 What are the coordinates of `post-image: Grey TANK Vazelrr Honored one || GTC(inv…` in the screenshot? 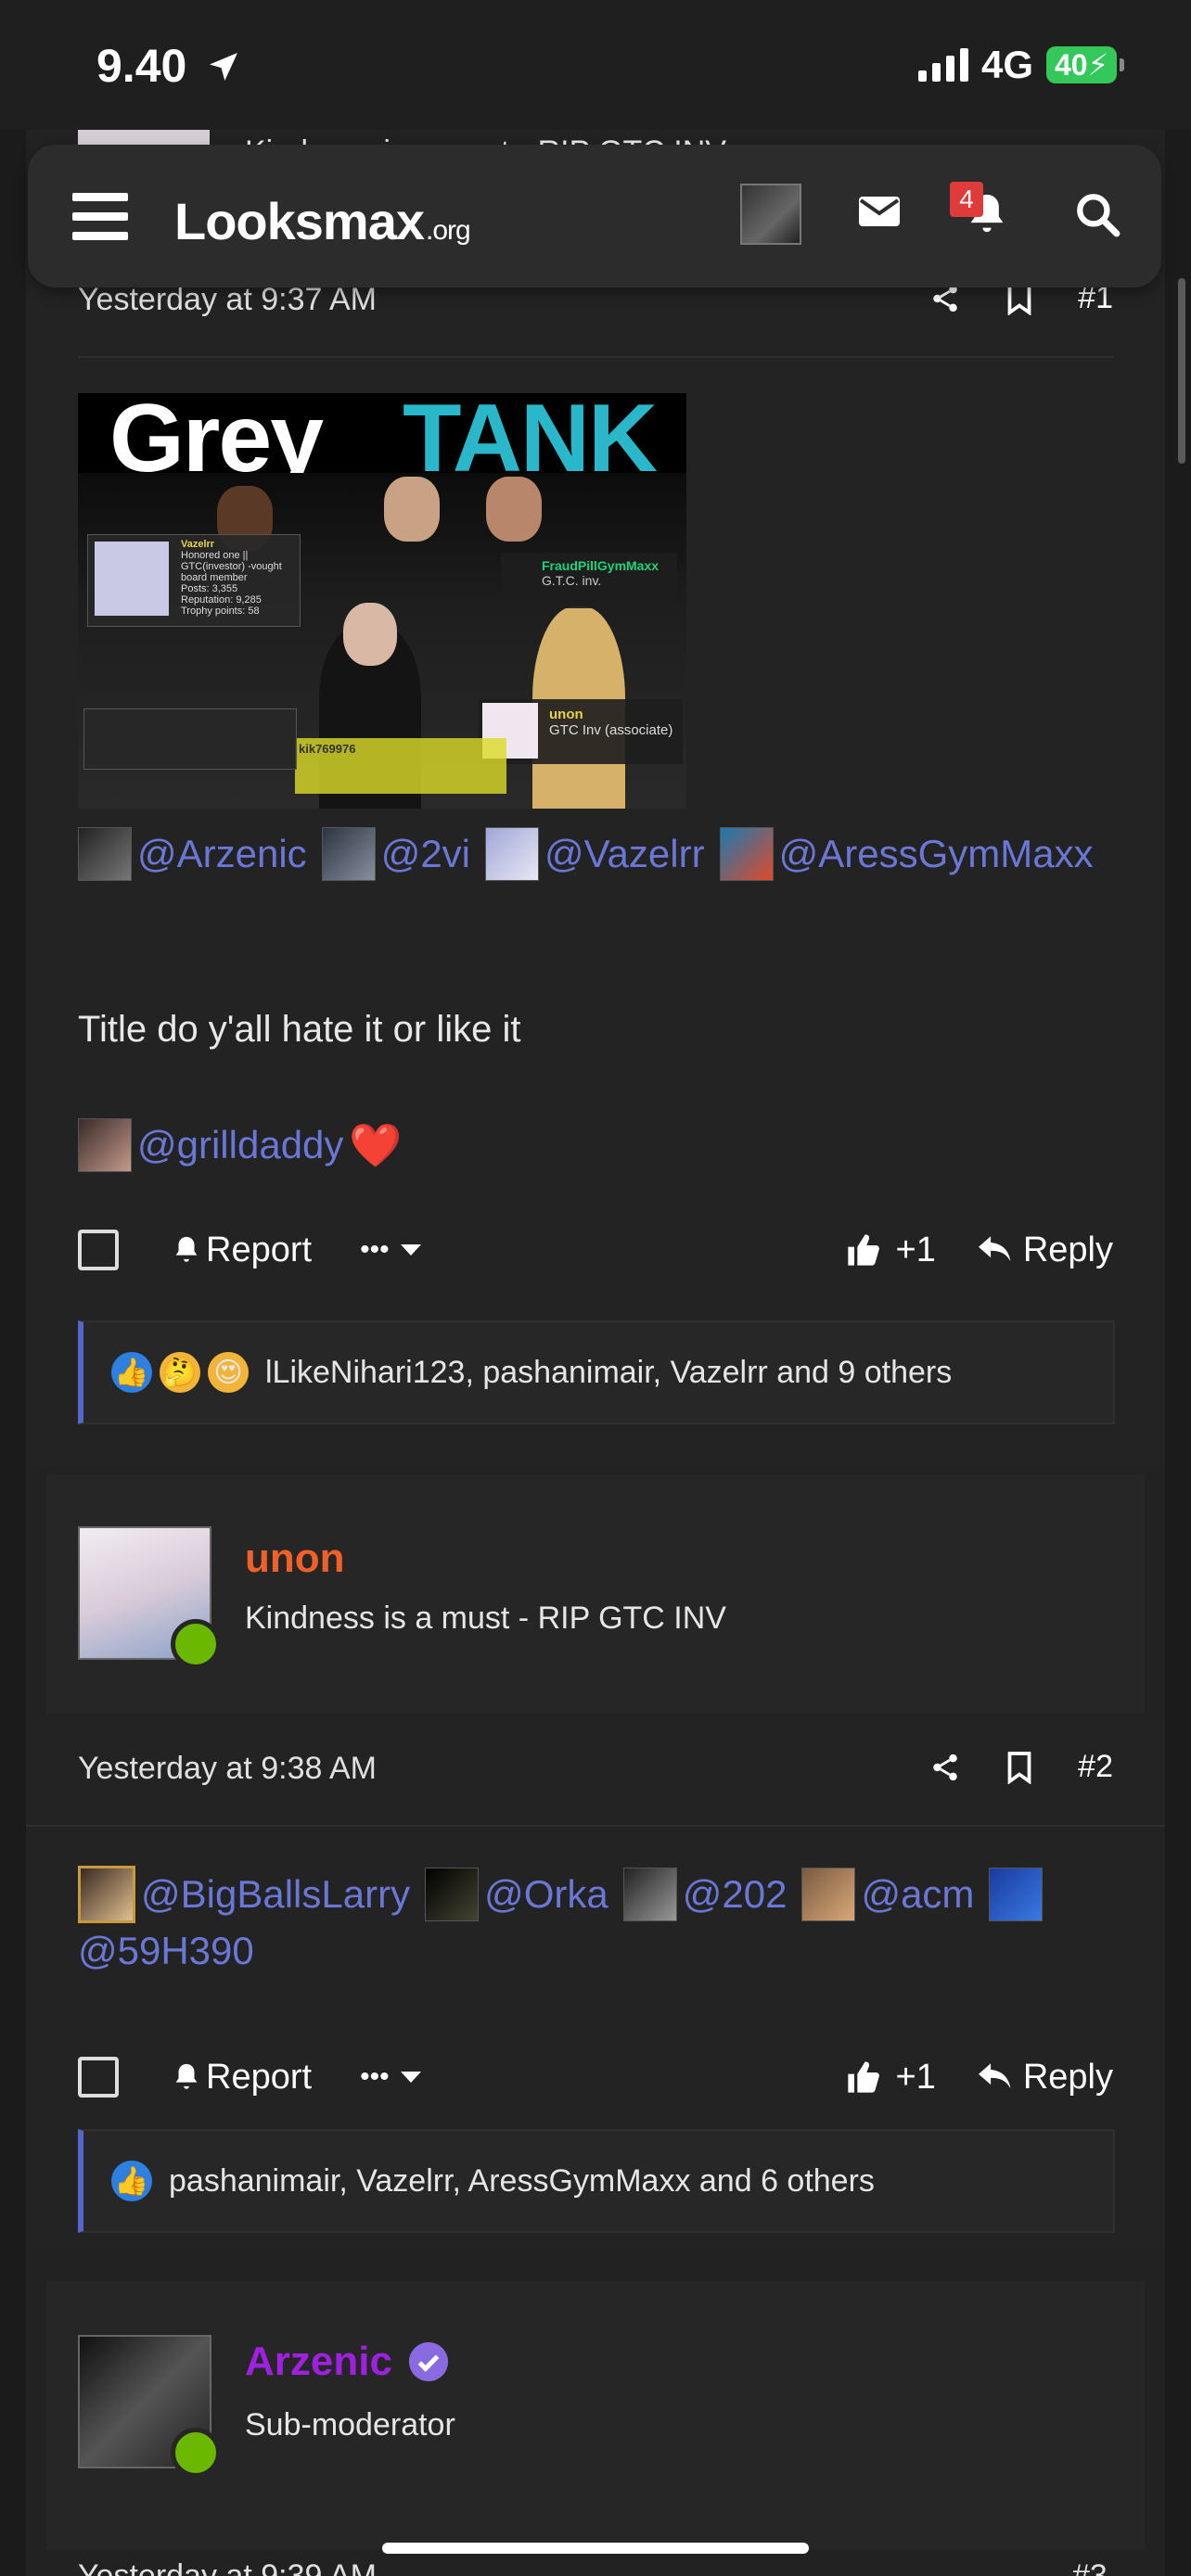 It's located at (382, 601).